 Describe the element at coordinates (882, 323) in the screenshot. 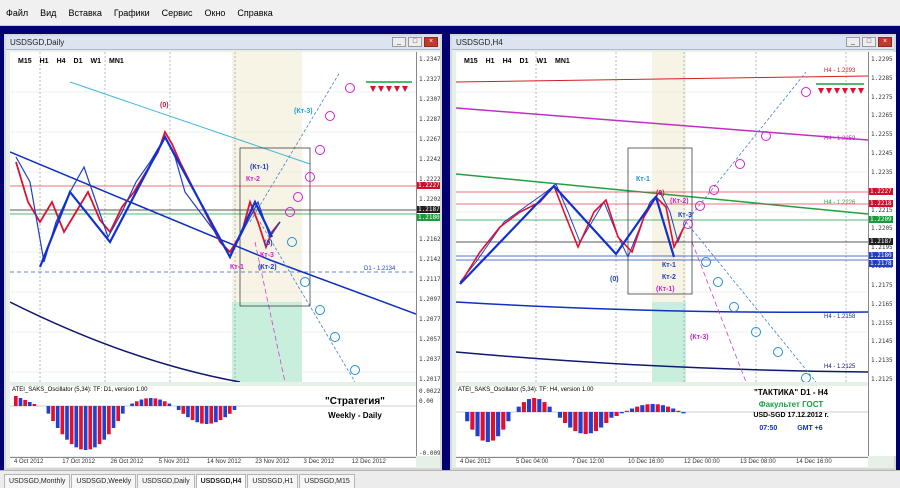

I see `price-tick: 1.2155` at that location.